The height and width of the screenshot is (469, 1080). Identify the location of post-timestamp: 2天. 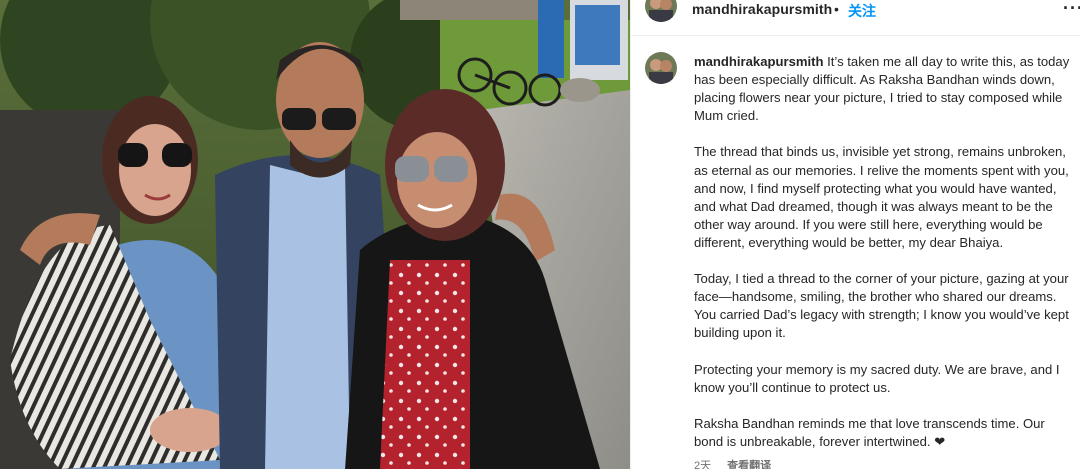
(702, 463).